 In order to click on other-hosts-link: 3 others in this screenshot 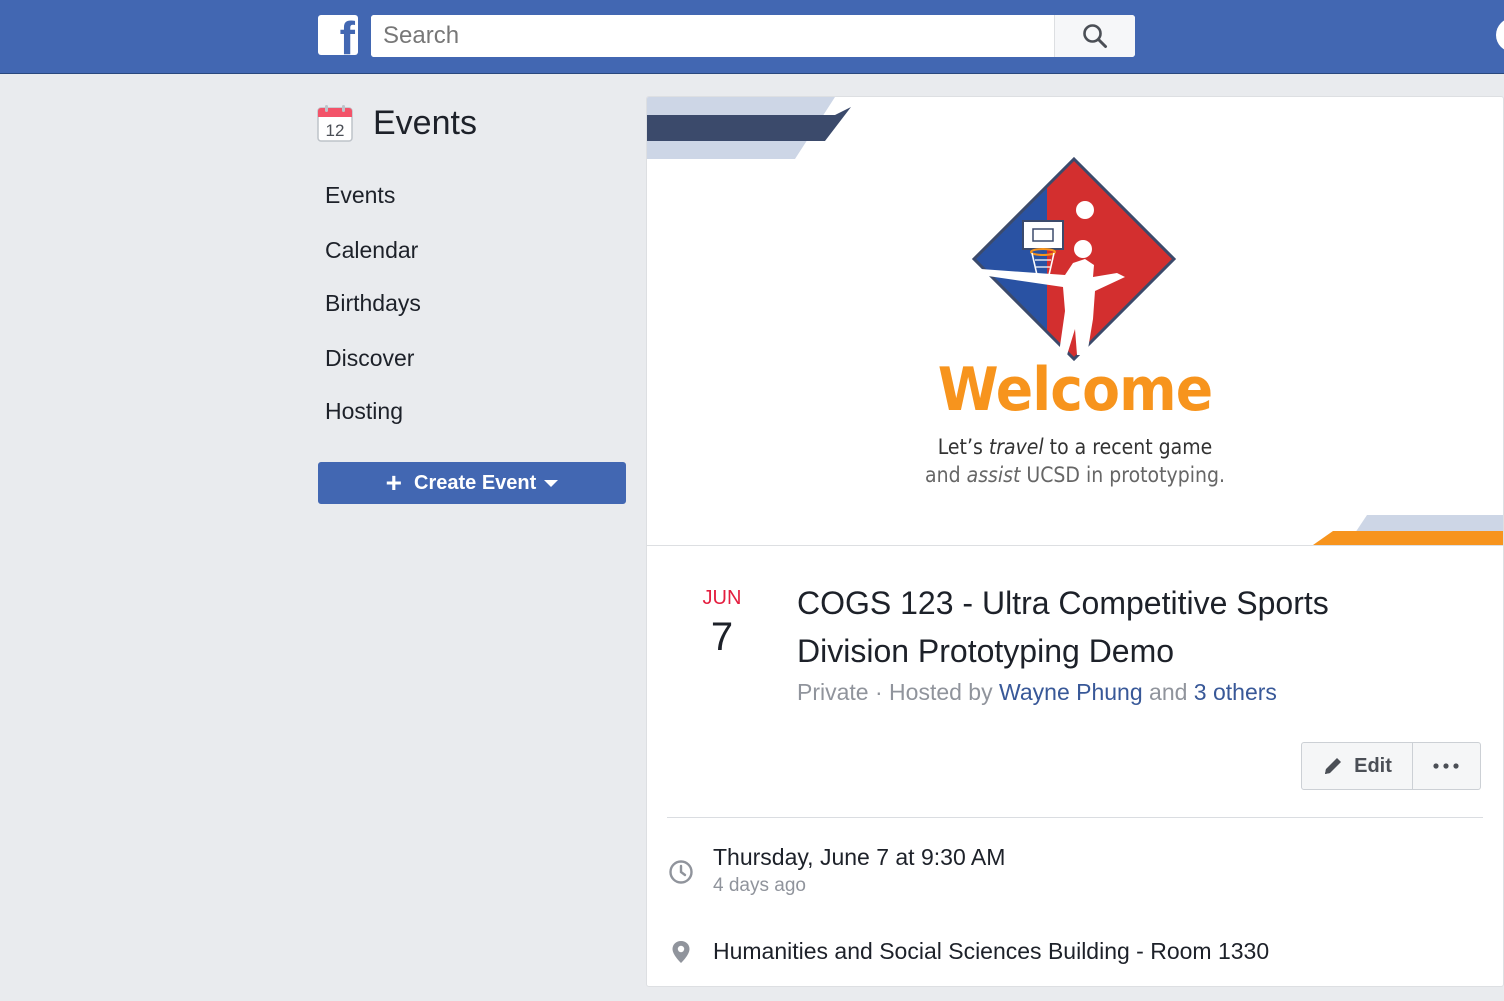, I will do `click(1235, 692)`.